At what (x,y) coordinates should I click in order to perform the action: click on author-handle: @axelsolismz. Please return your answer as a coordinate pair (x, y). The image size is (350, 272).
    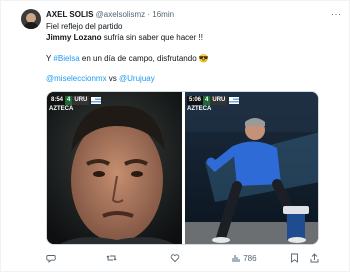
    Looking at the image, I should click on (120, 14).